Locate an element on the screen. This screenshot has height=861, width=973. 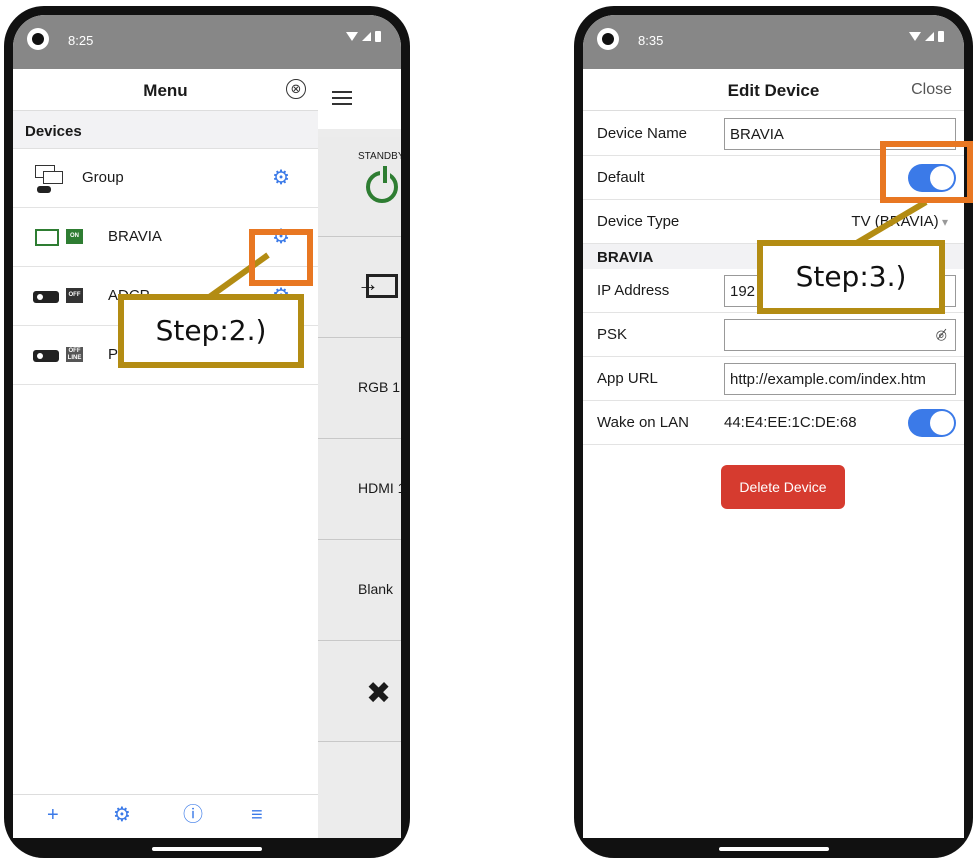
step2-callout: Step:2.) is located at coordinates (211, 331).